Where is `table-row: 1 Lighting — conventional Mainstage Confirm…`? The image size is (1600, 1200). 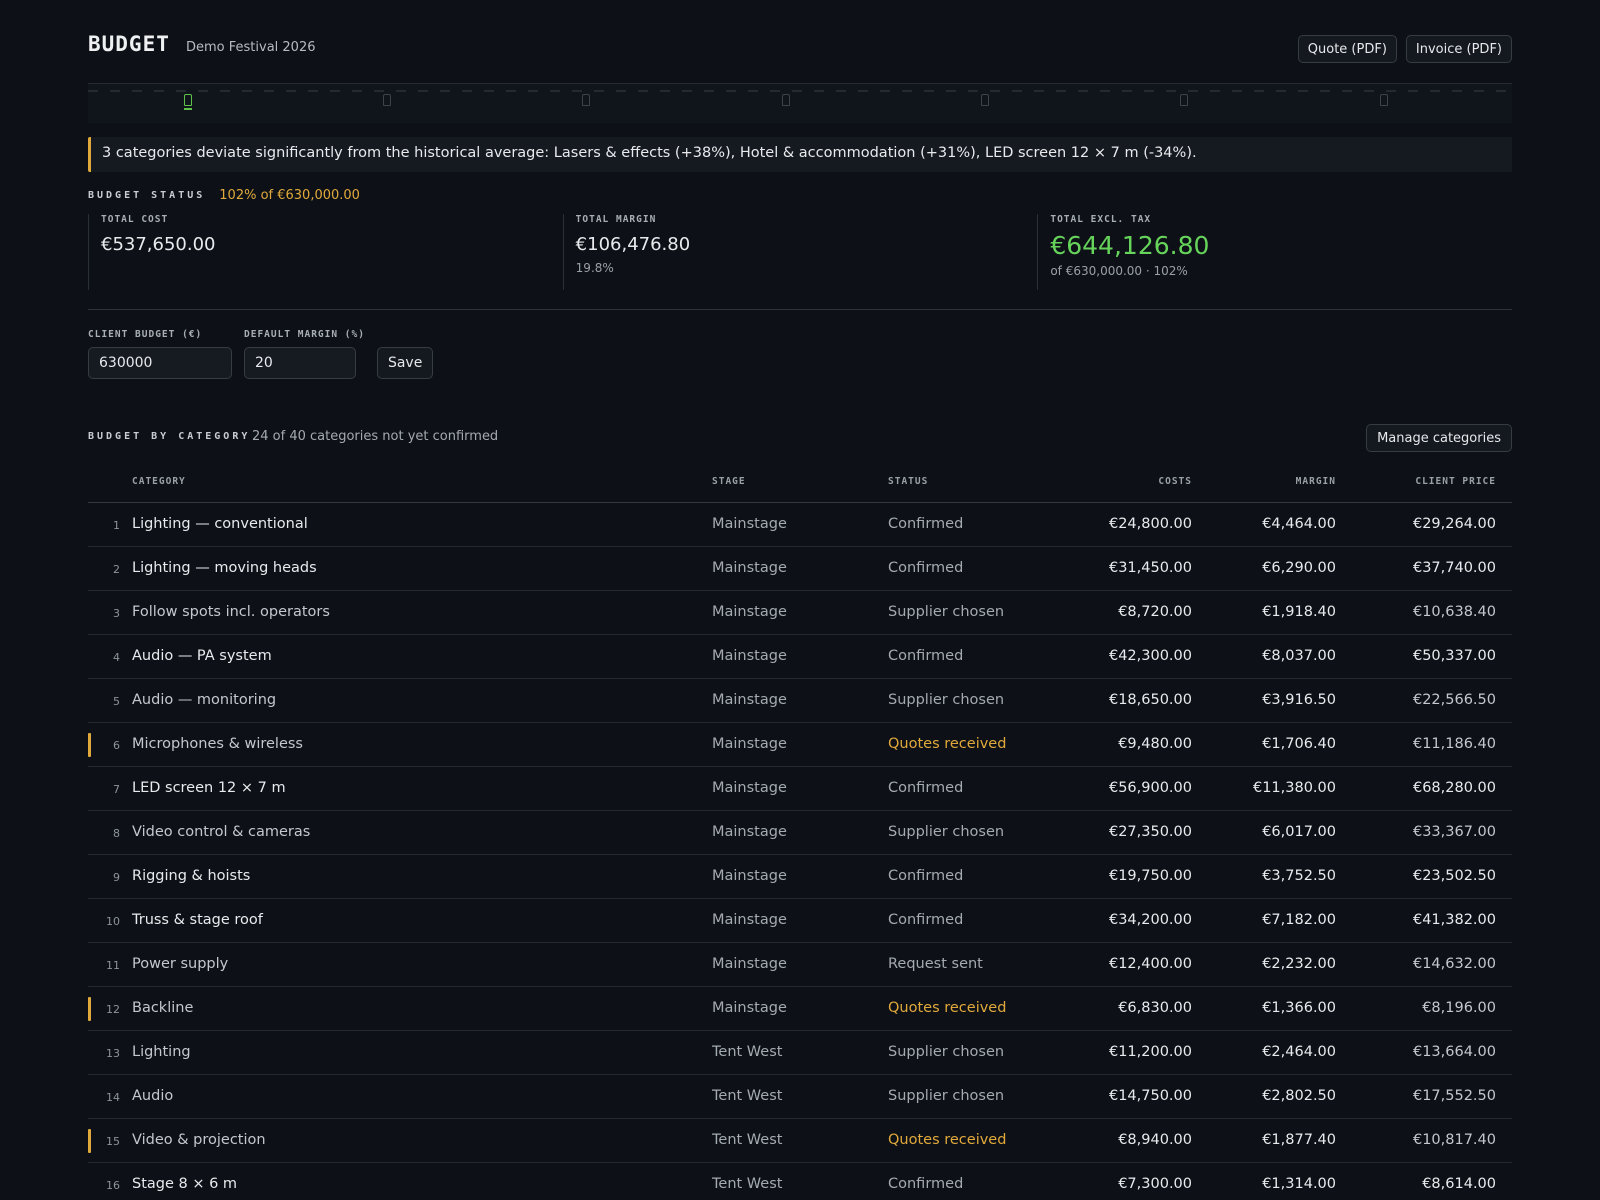 table-row: 1 Lighting — conventional Mainstage Confirm… is located at coordinates (800, 525).